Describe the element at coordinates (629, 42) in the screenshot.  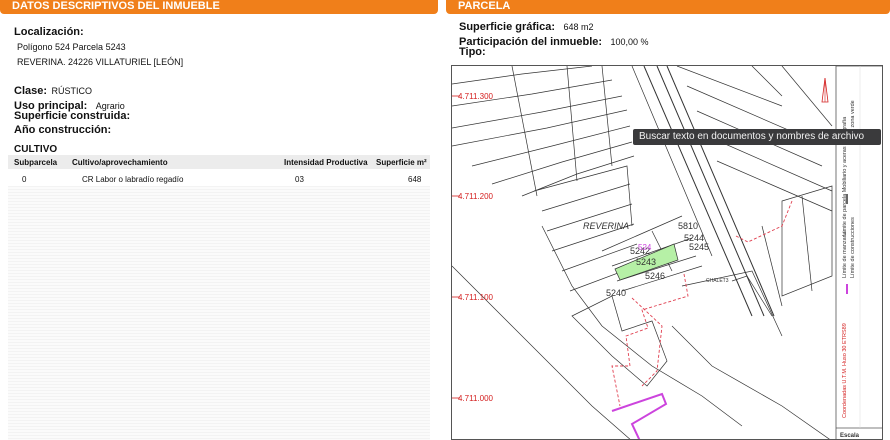
I see `participation-value: 100,00 %` at that location.